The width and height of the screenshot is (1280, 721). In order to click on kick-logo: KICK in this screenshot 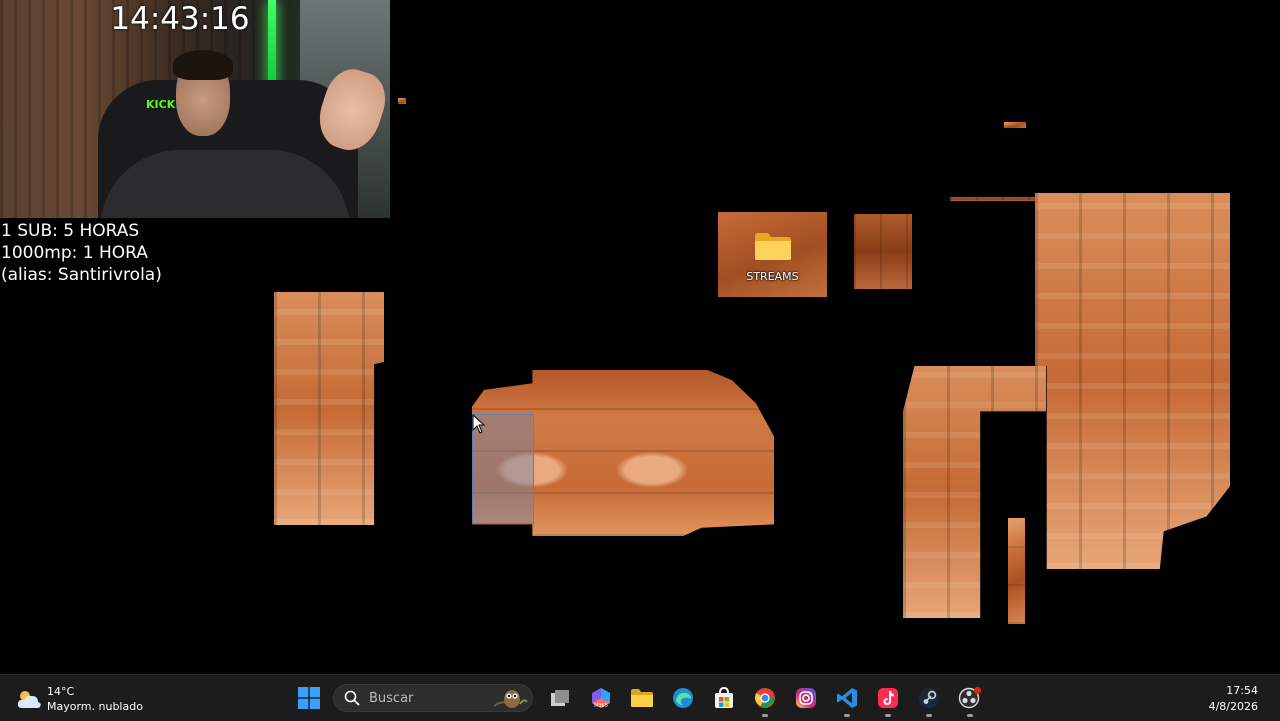, I will do `click(161, 104)`.